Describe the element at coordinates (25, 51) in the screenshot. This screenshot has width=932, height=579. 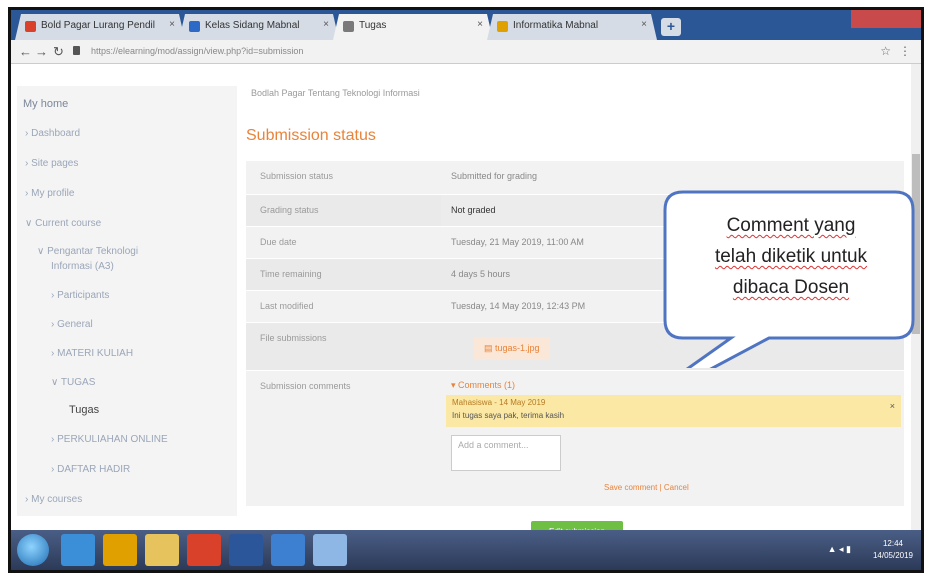
I see `back-icon: ←` at that location.